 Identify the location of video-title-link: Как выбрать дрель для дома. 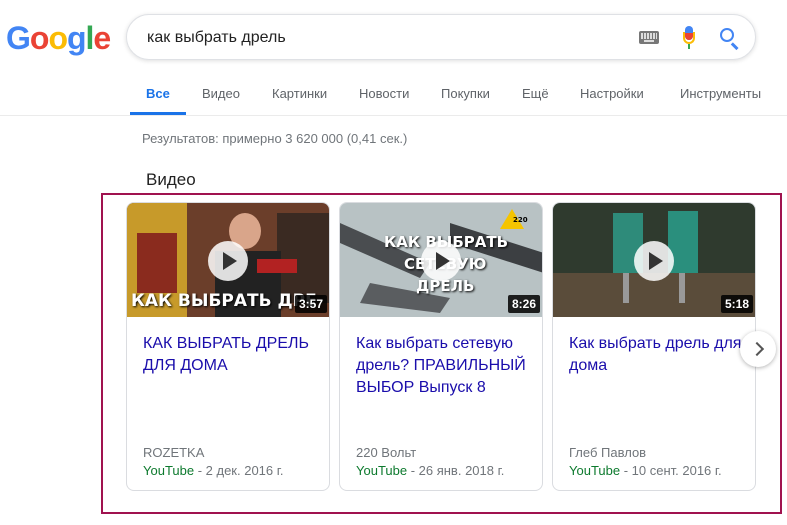
(658, 355).